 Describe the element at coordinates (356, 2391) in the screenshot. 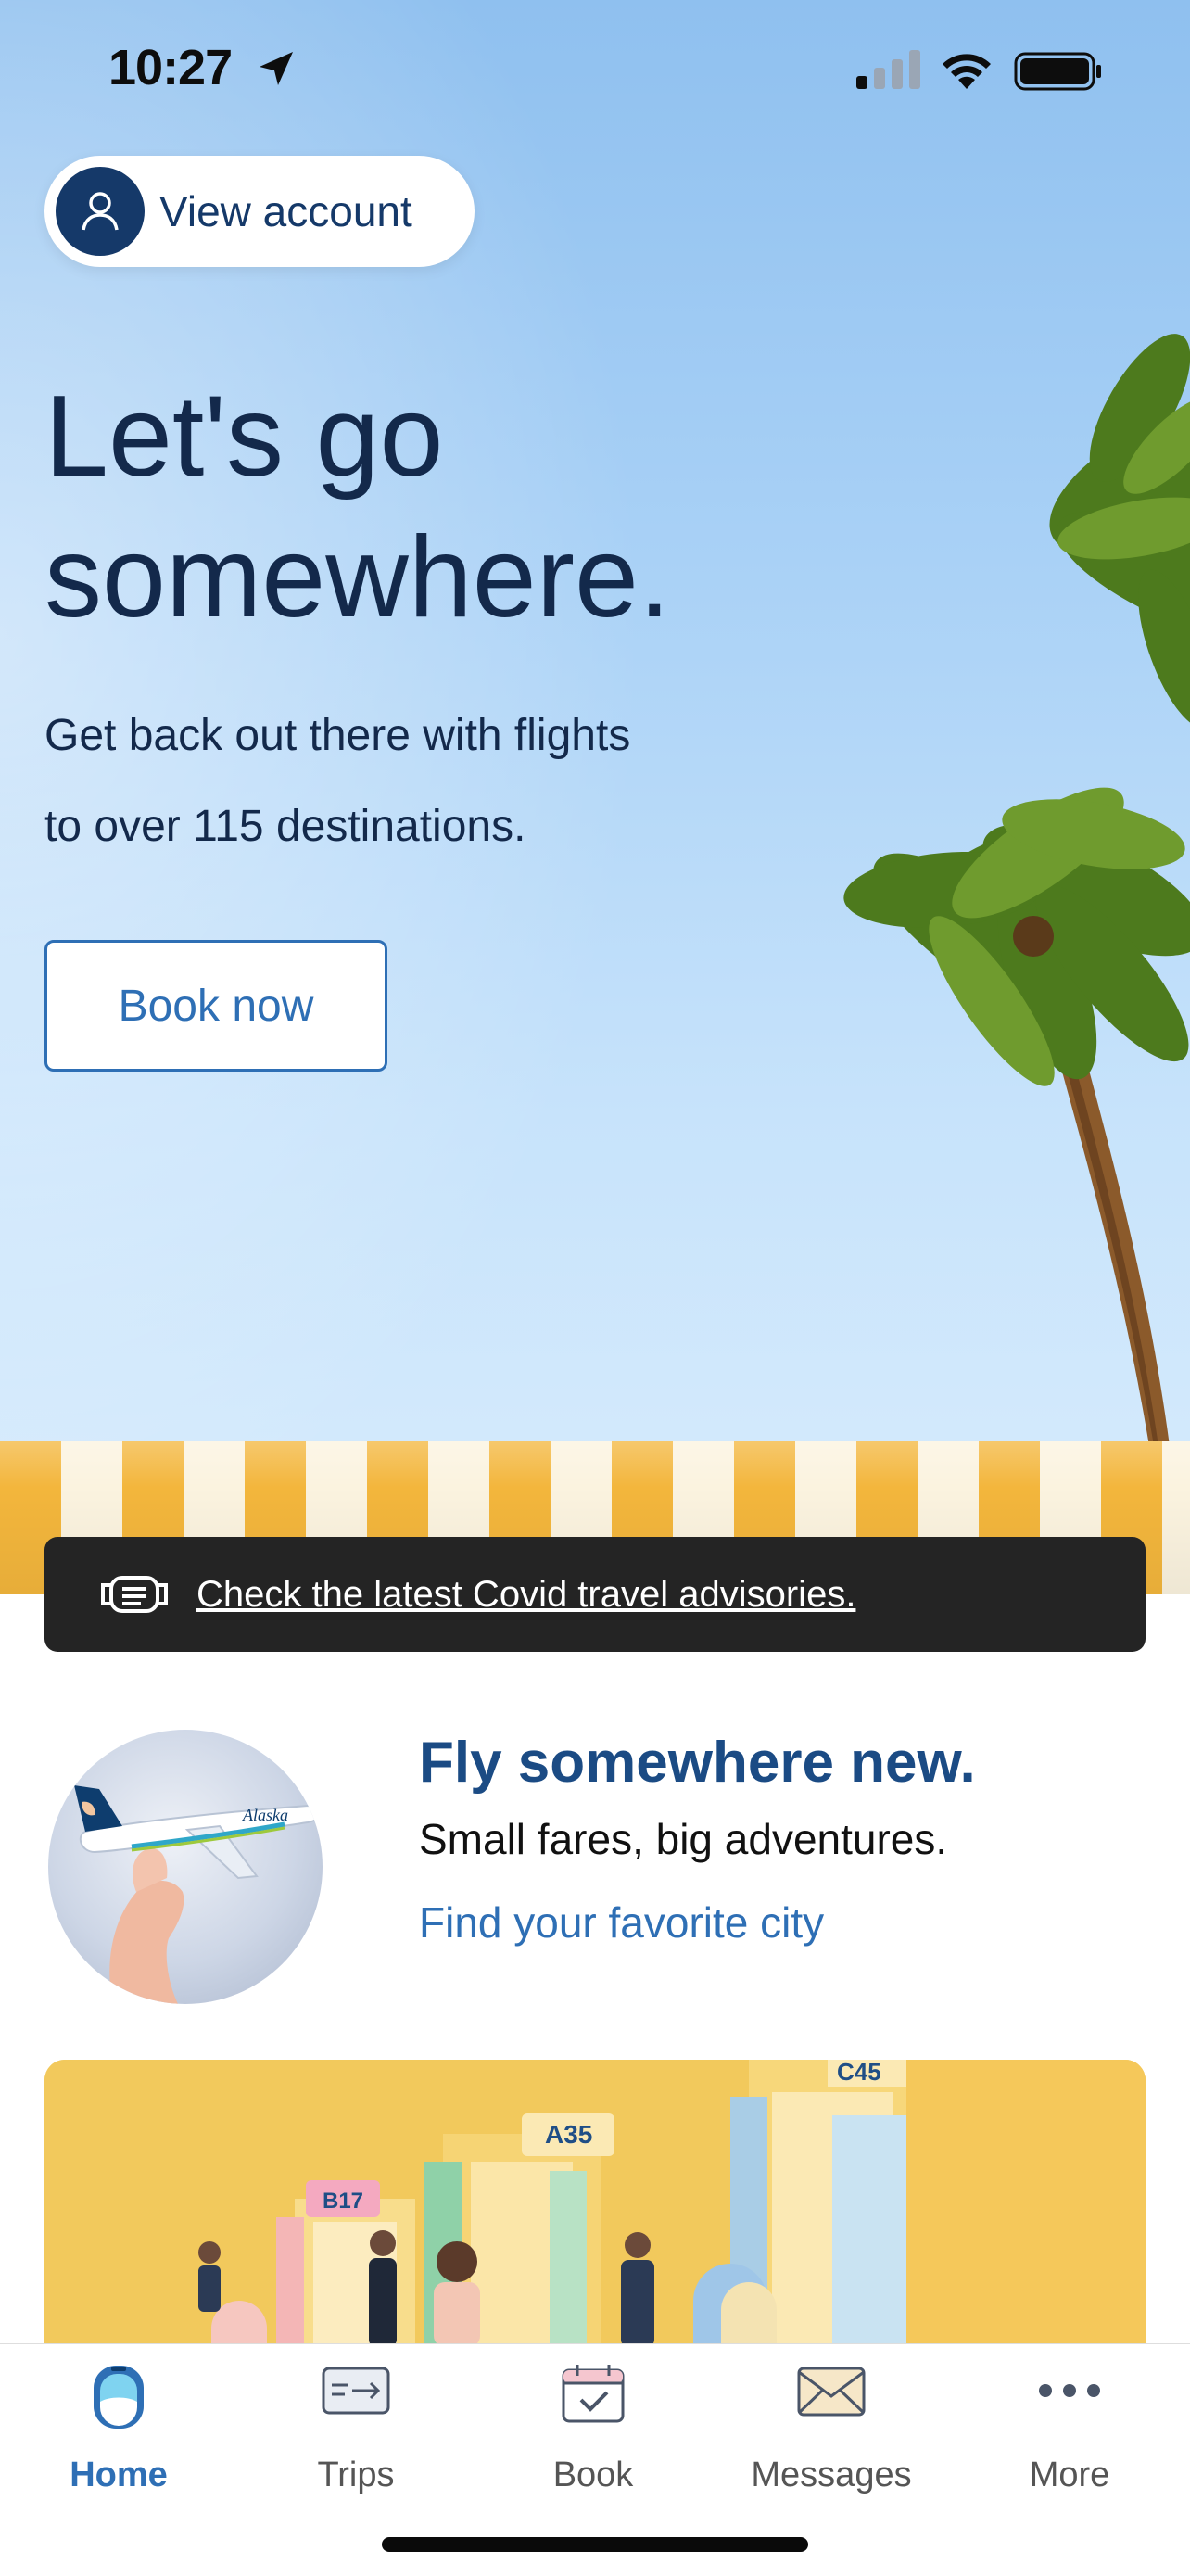

I see `boarding-pass-icon` at that location.